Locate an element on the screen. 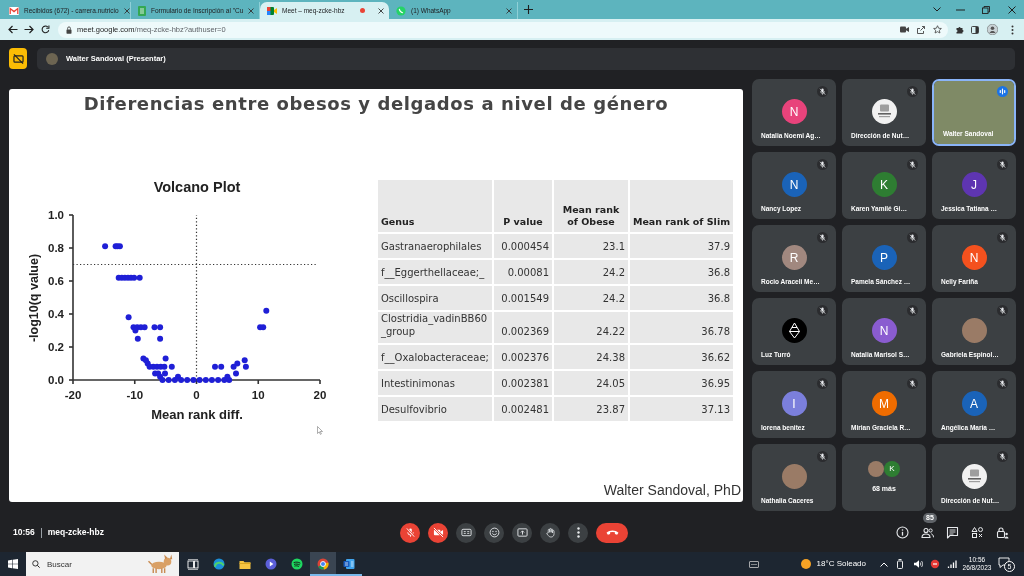 This screenshot has width=1024, height=576. table-cell: 36.95 is located at coordinates (681, 383).